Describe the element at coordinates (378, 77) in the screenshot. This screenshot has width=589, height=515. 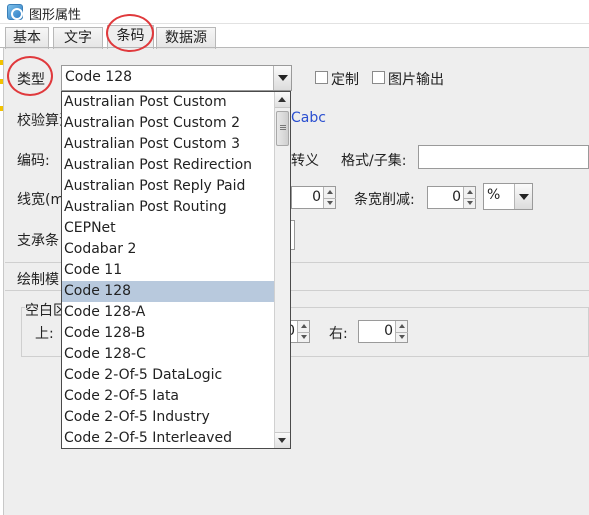
I see `image-output-checkbox` at that location.